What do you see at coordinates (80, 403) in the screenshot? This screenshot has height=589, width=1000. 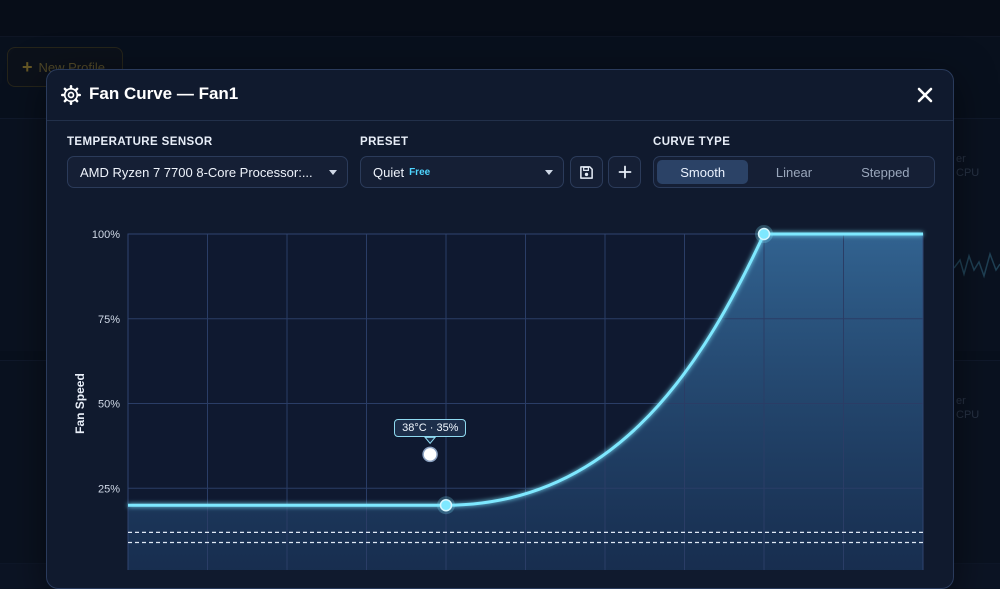 I see `y-axis-label: Fan Speed` at bounding box center [80, 403].